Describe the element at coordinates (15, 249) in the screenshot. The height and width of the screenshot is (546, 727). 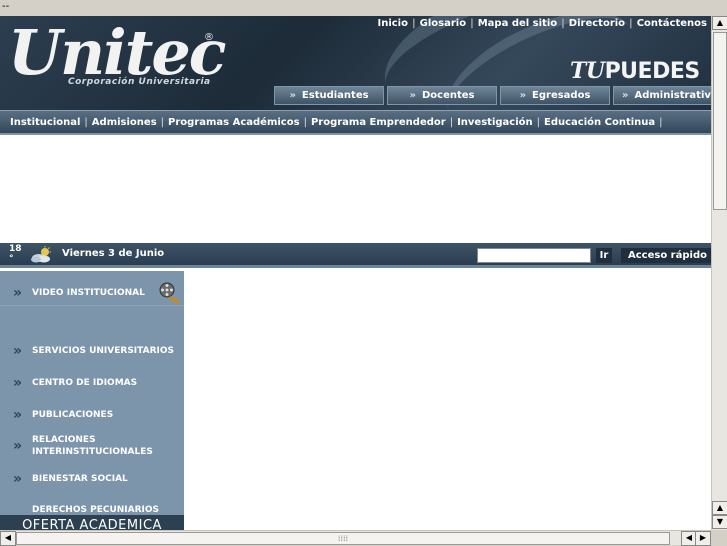
I see `temperature-value: 18` at that location.